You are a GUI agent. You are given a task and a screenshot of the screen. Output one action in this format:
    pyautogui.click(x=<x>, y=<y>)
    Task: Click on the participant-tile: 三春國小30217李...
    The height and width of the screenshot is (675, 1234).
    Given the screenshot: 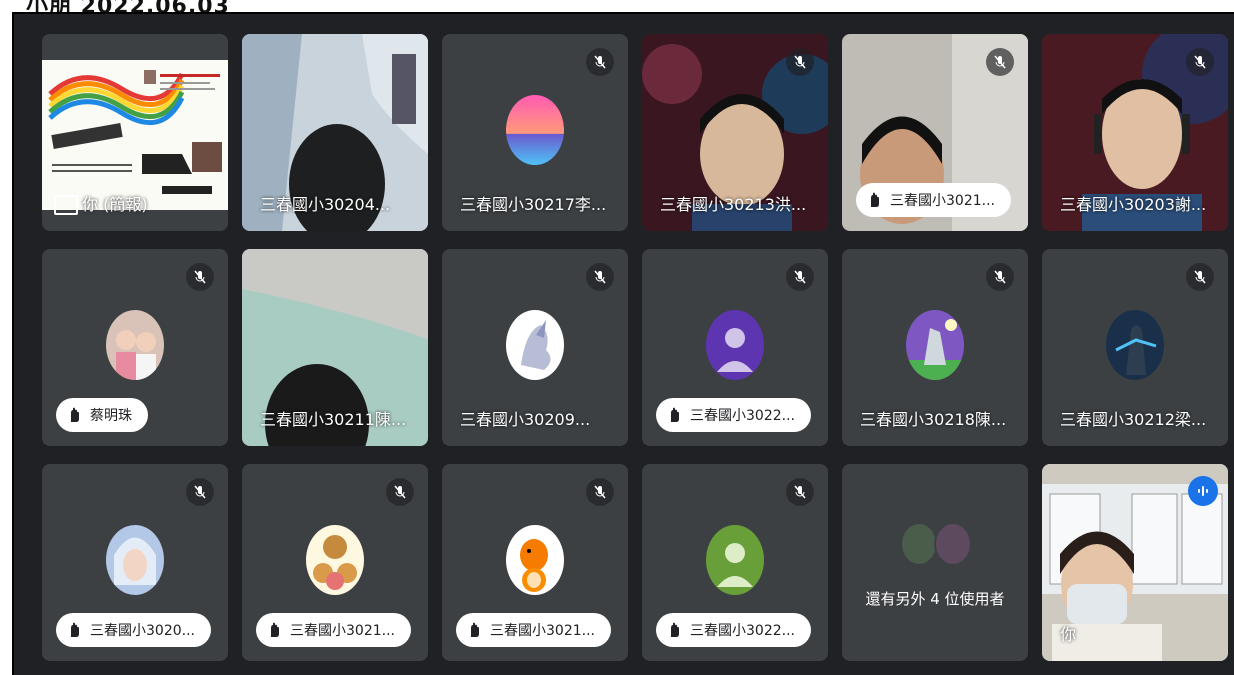 What is the action you would take?
    pyautogui.click(x=535, y=132)
    